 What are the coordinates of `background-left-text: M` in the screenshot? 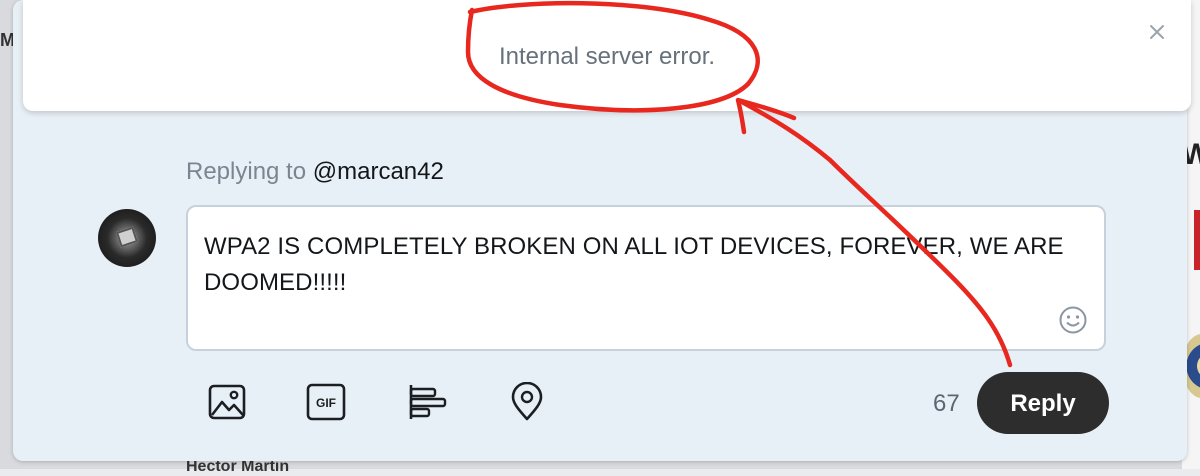 It's located at (7, 40).